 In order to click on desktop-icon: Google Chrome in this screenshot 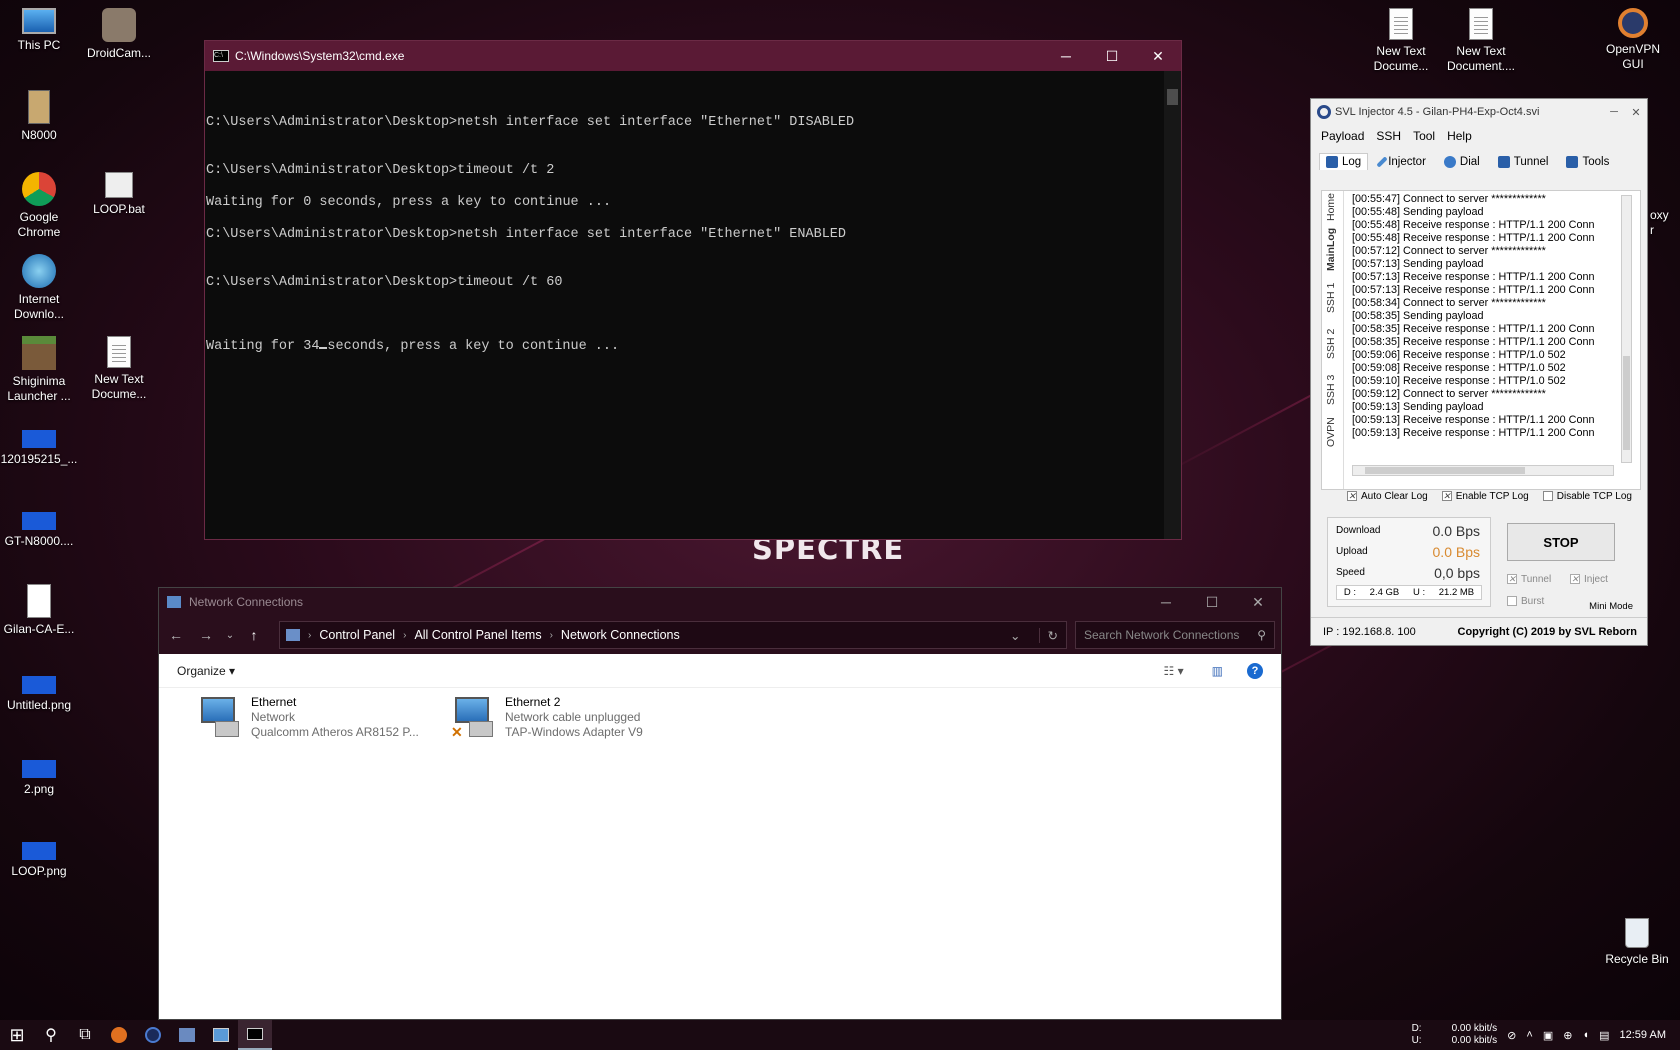, I will do `click(39, 206)`.